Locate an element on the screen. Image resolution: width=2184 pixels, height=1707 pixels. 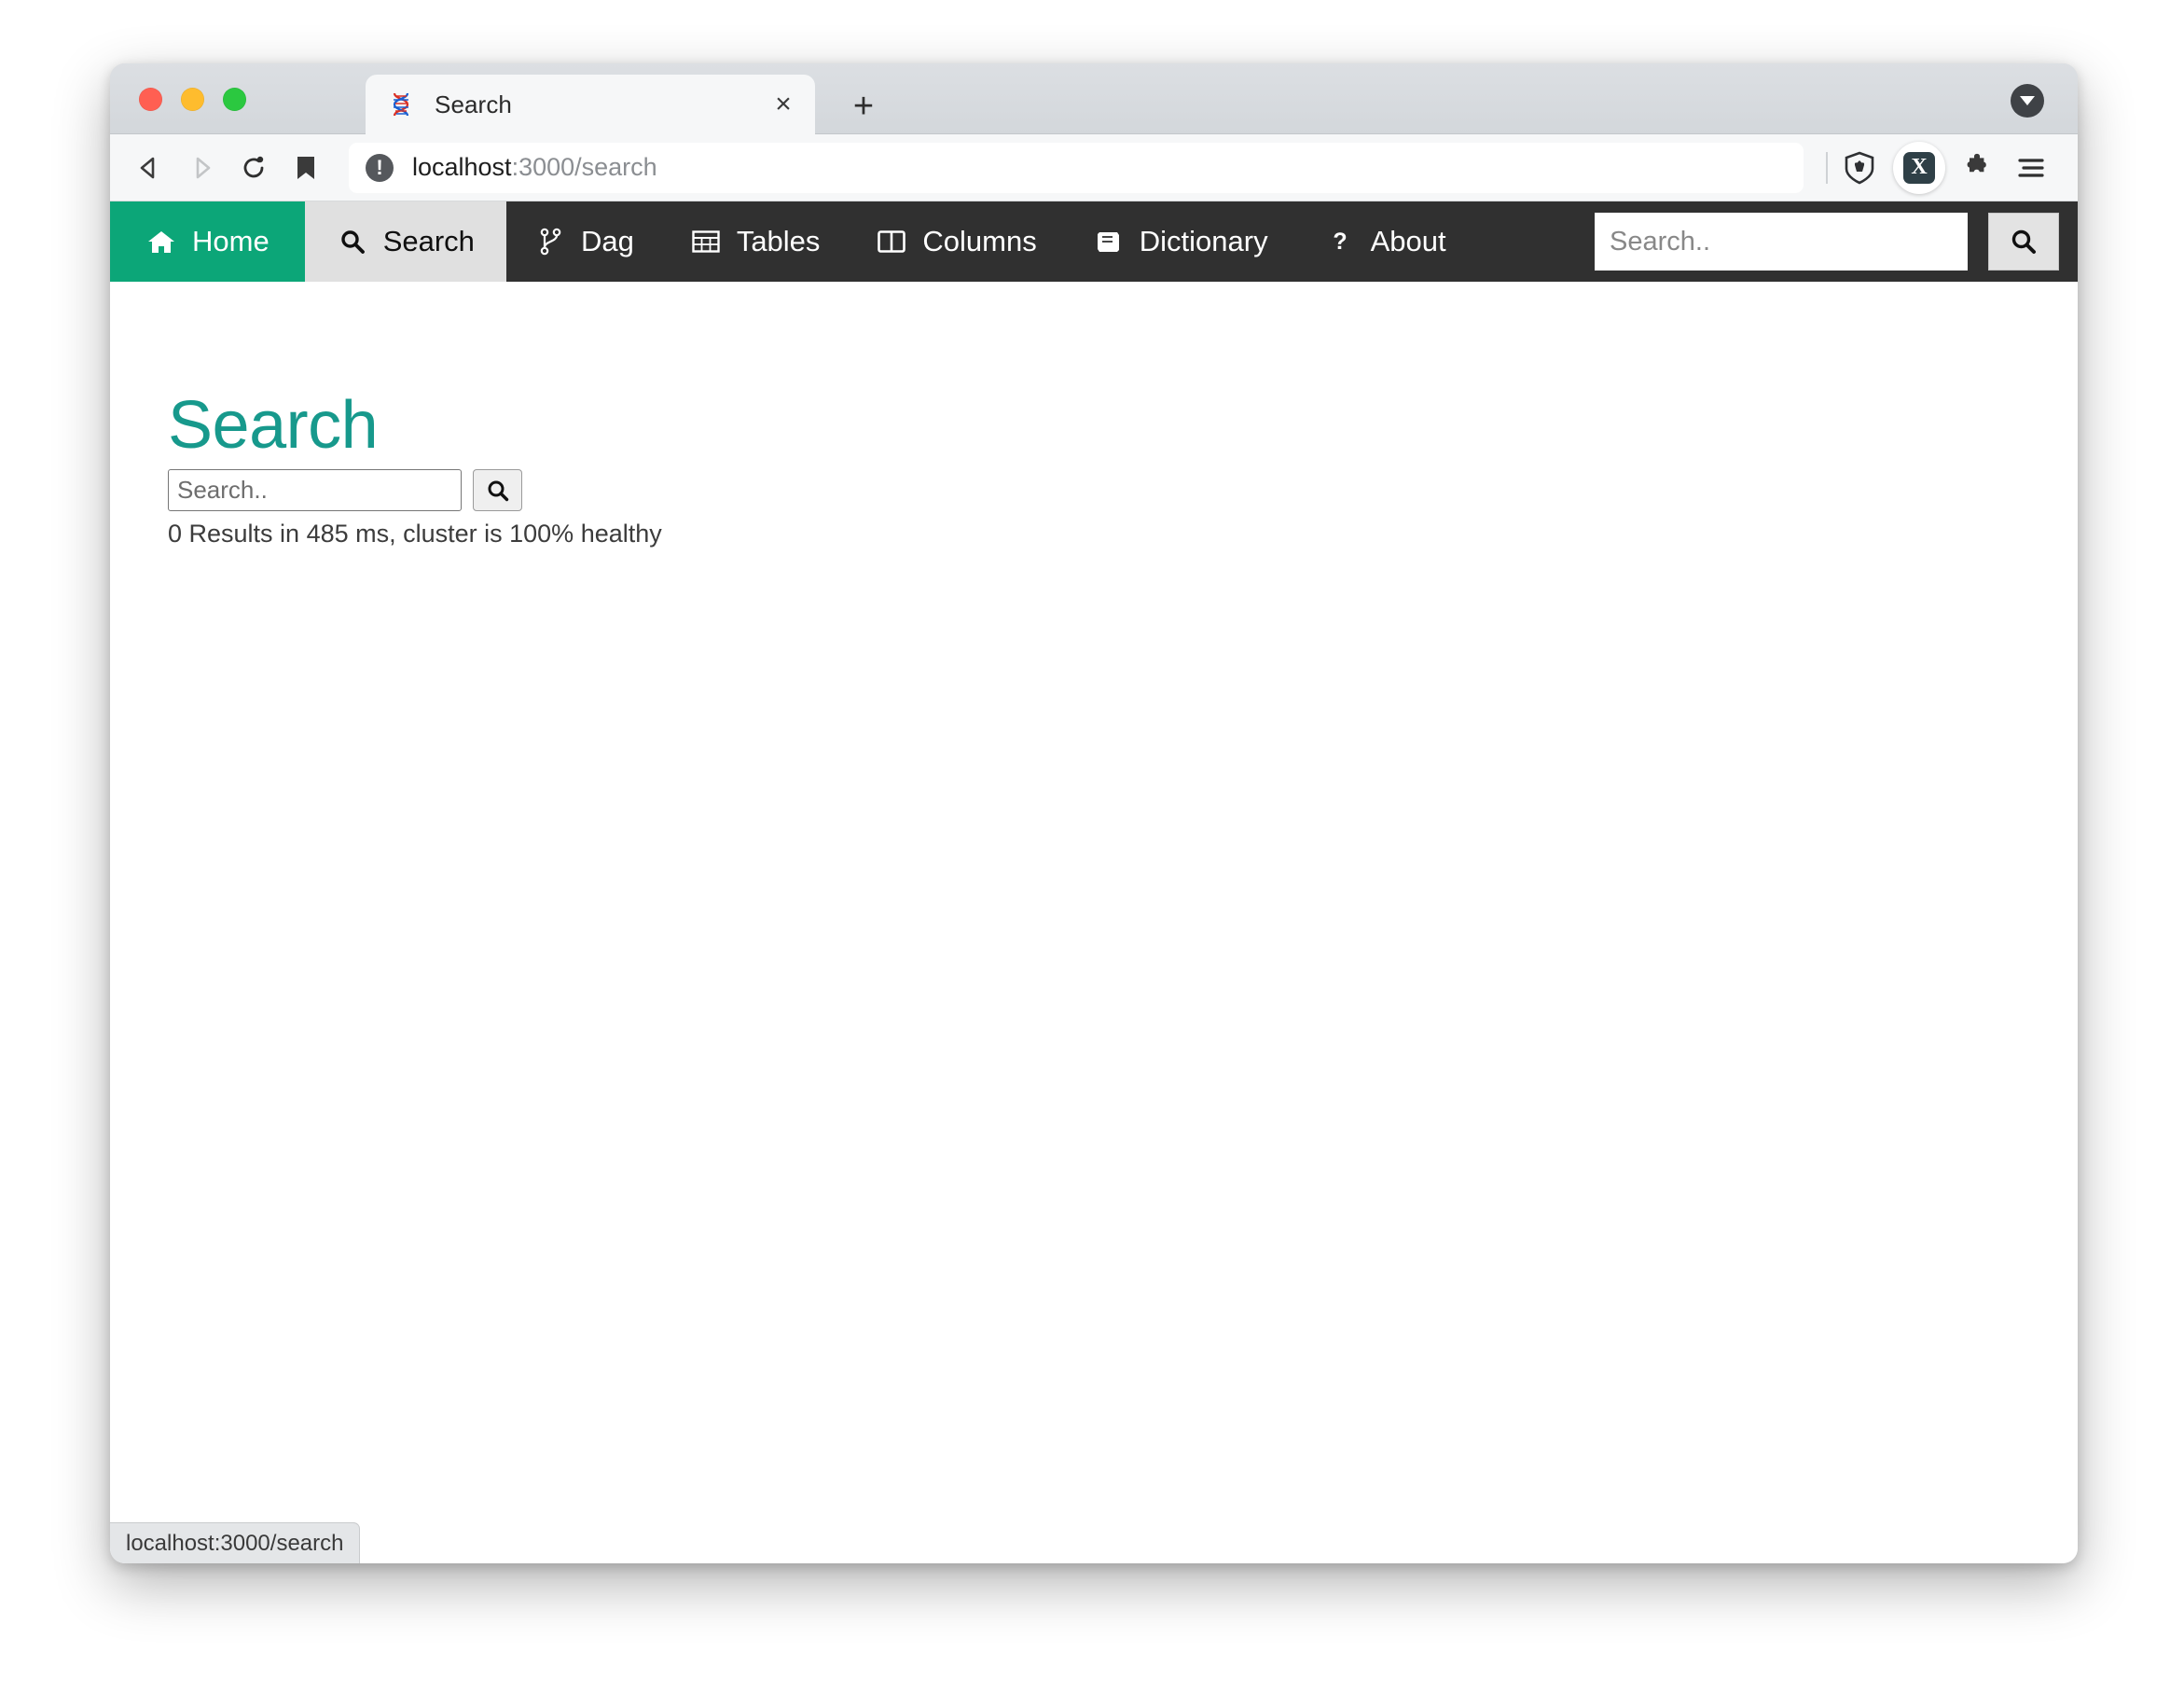
hamburger-menu-icon is located at coordinates (2031, 168).